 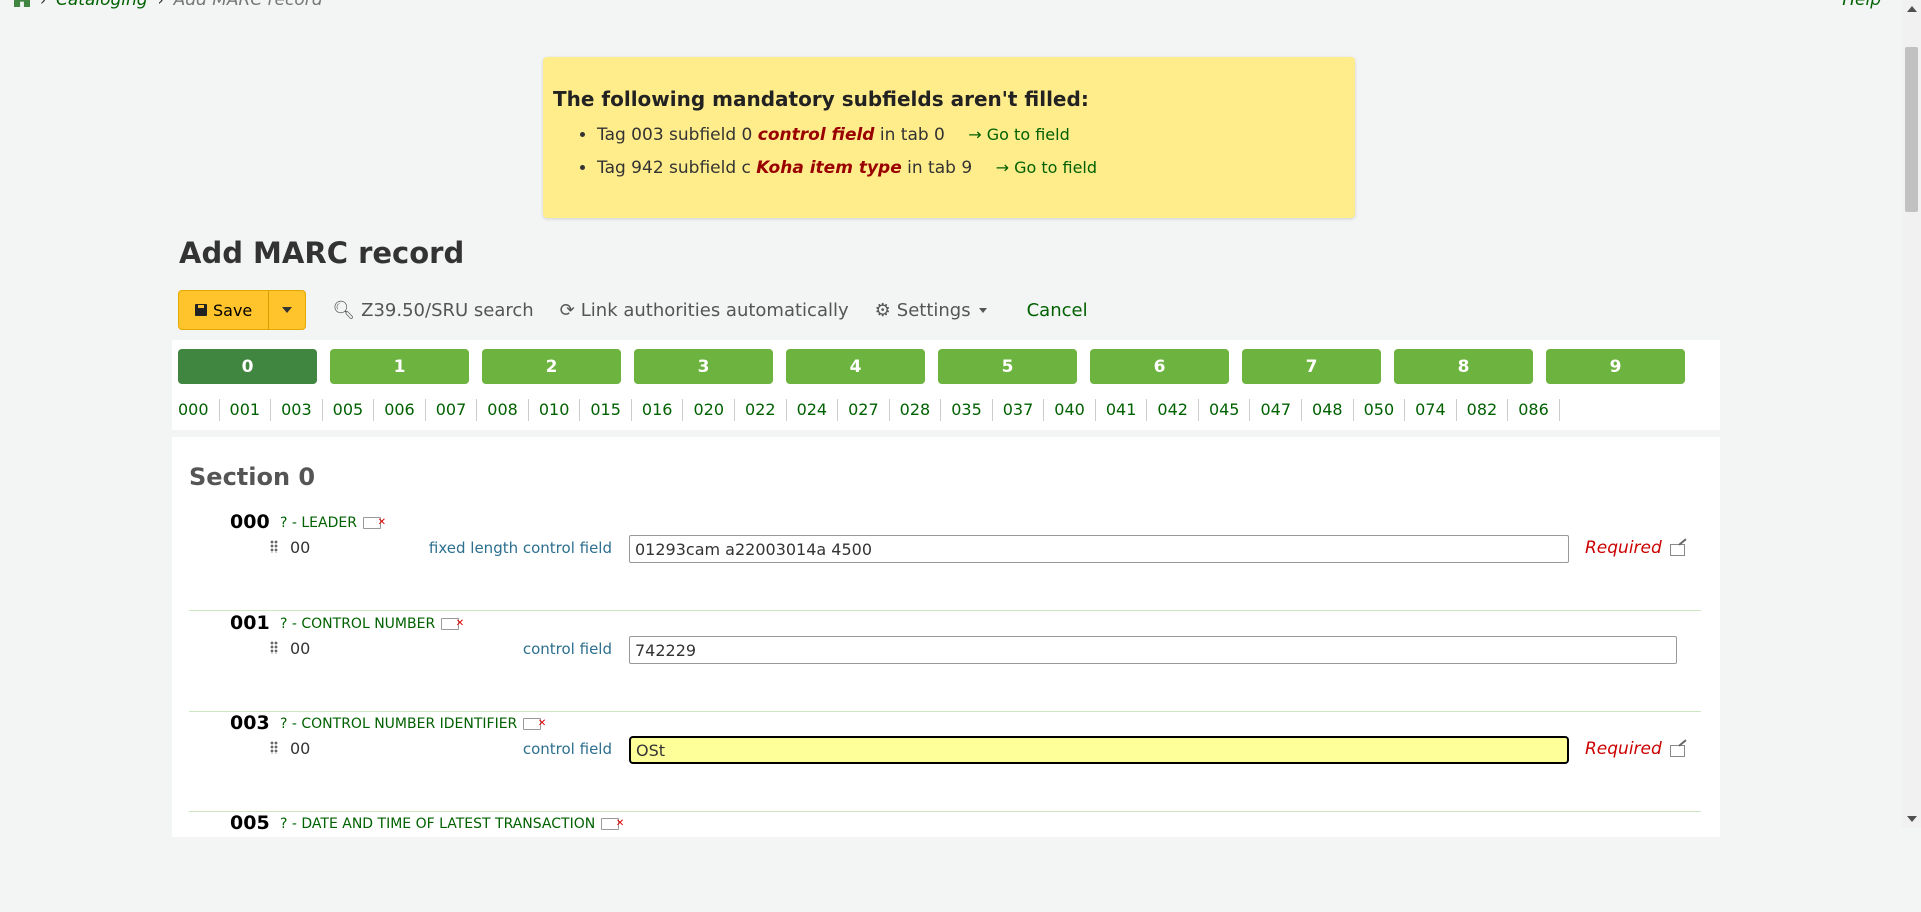 I want to click on tab-5: 5, so click(x=1007, y=366).